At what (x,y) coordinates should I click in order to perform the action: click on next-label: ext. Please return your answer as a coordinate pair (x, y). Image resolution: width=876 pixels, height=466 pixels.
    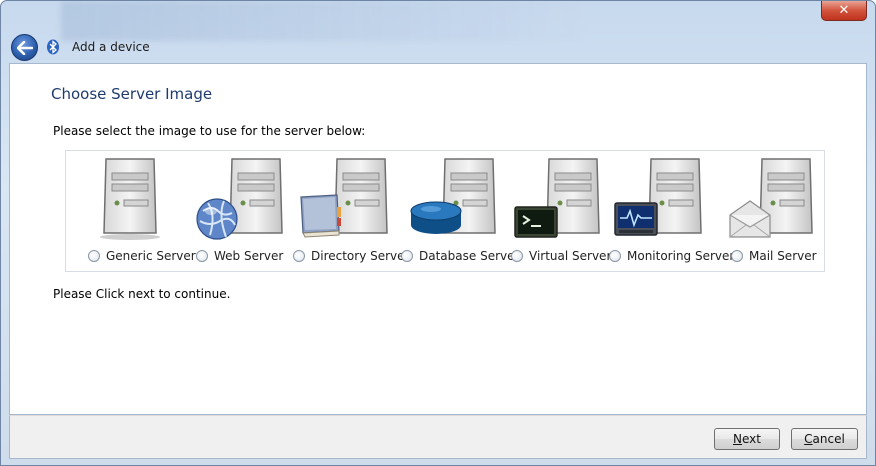
    Looking at the image, I should click on (751, 439).